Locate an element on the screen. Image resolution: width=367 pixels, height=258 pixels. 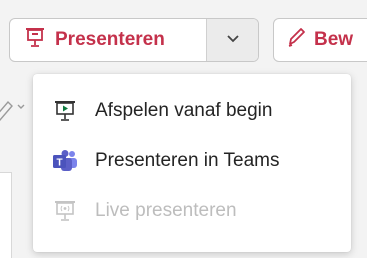
edit-button: Bew is located at coordinates (320, 40).